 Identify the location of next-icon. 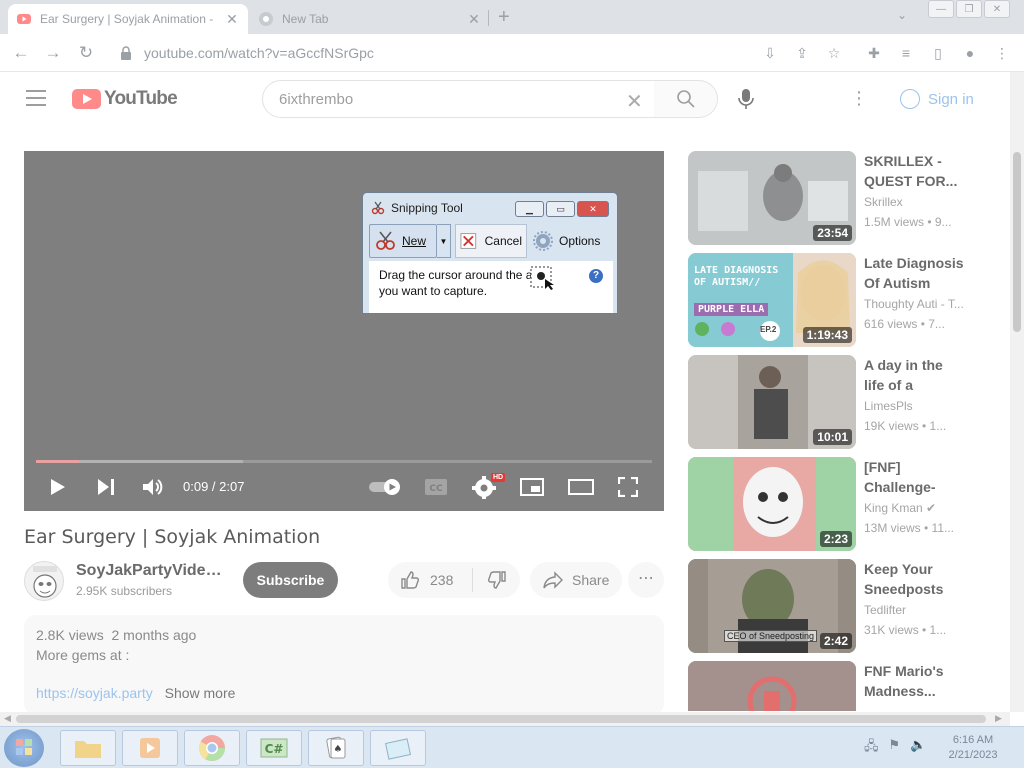
(106, 487).